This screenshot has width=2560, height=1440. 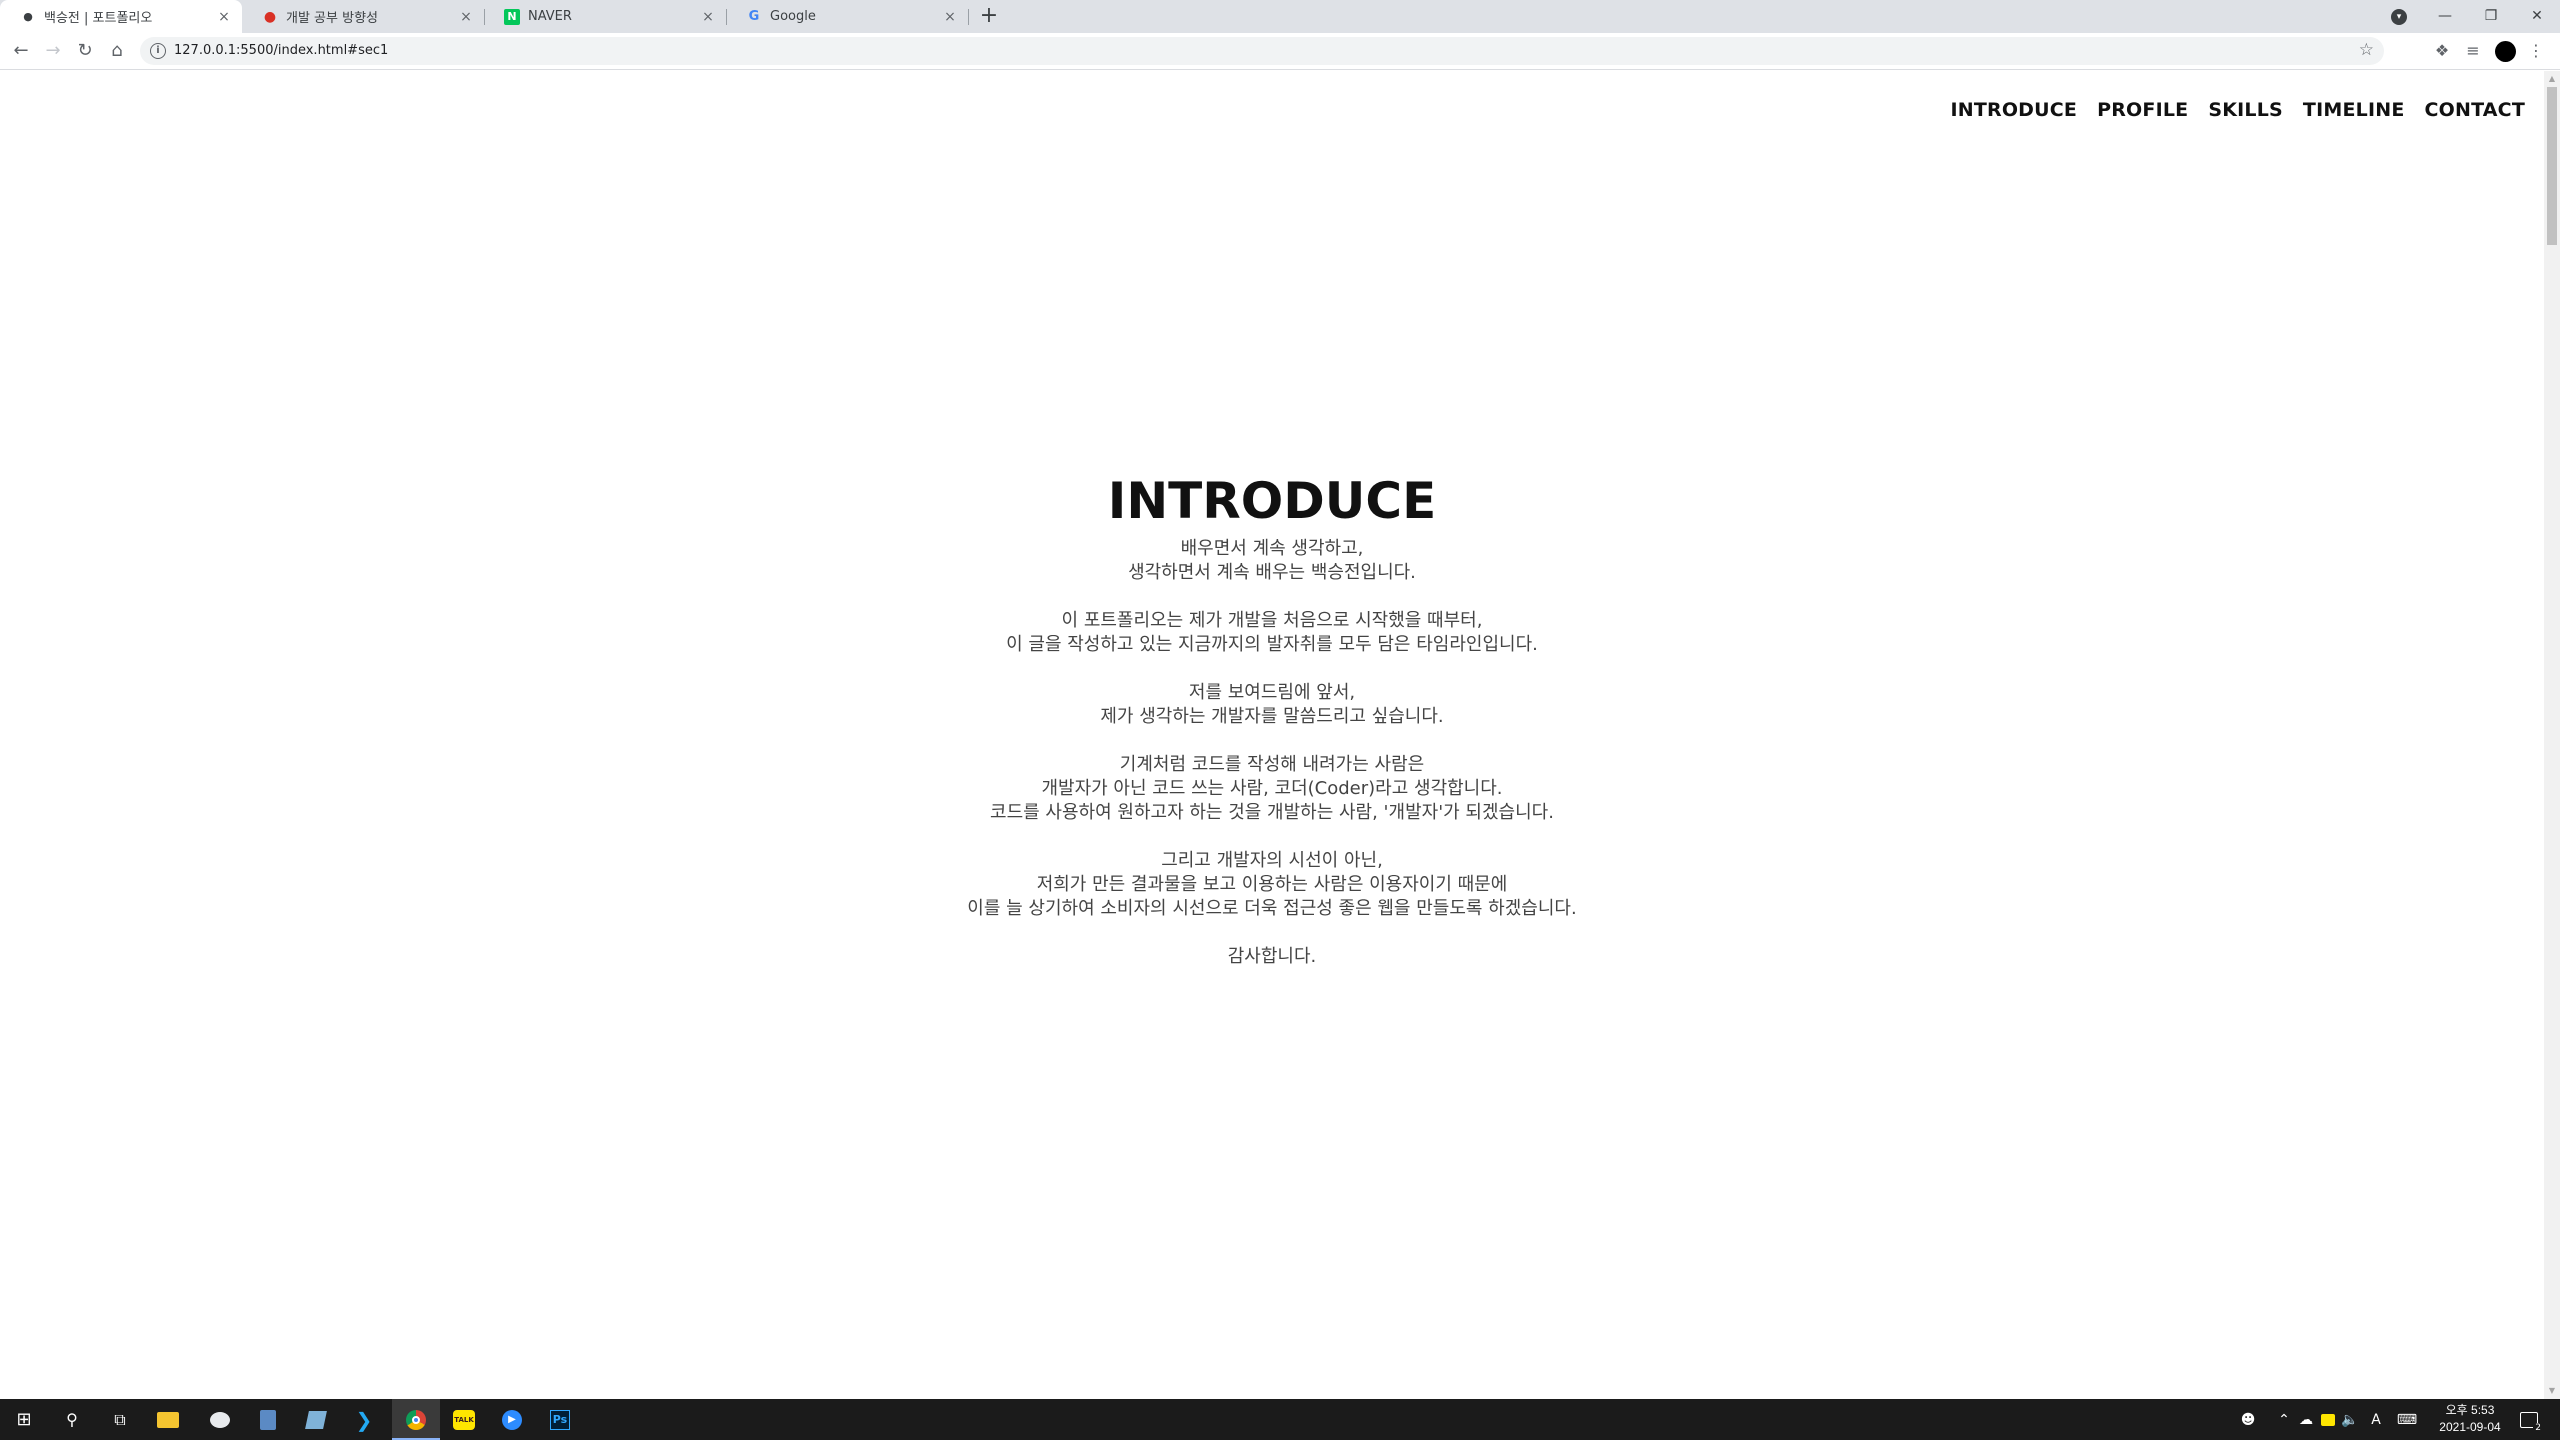 I want to click on intro-line: 이 포트폴리오는 제가 개발을 처음으로 시작했을 때부터,, so click(x=1272, y=620).